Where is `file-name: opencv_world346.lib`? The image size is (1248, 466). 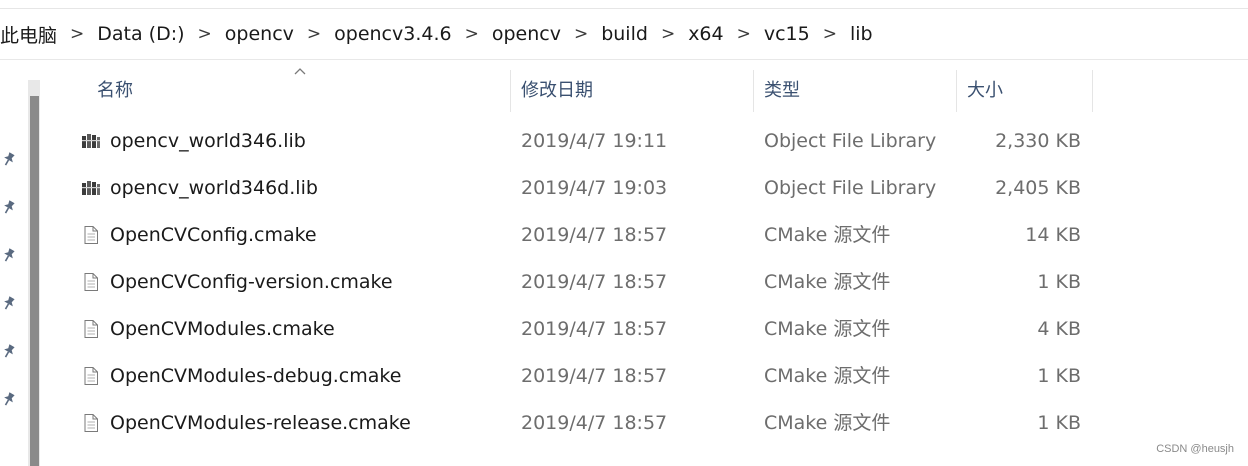
file-name: opencv_world346.lib is located at coordinates (208, 141).